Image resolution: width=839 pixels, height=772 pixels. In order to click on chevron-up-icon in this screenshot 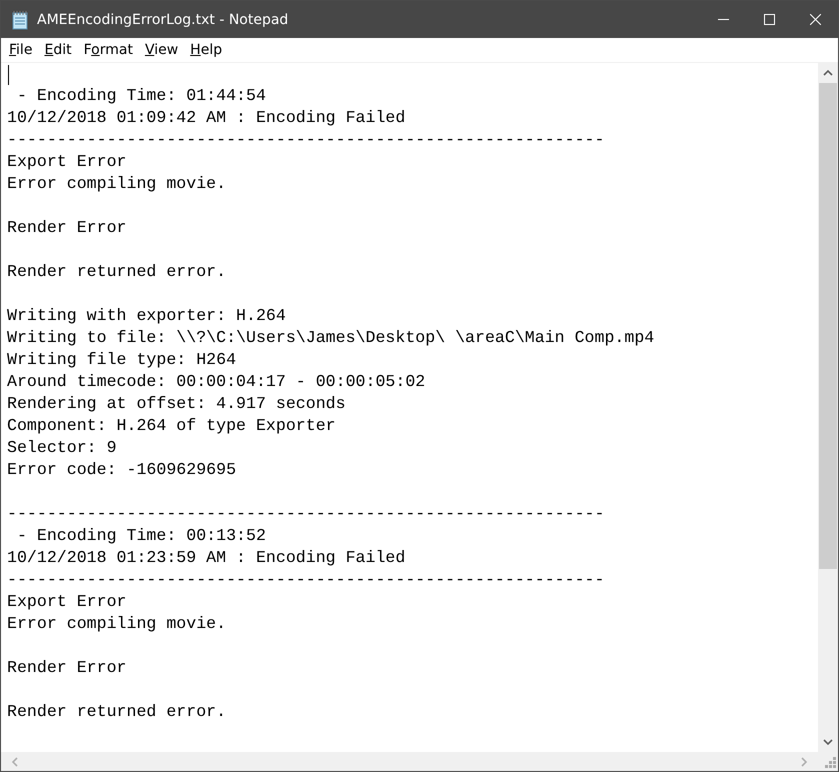, I will do `click(828, 73)`.